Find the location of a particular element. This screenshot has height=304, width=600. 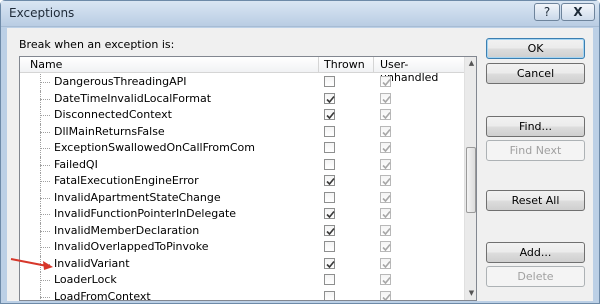

help-button: ? is located at coordinates (547, 12).